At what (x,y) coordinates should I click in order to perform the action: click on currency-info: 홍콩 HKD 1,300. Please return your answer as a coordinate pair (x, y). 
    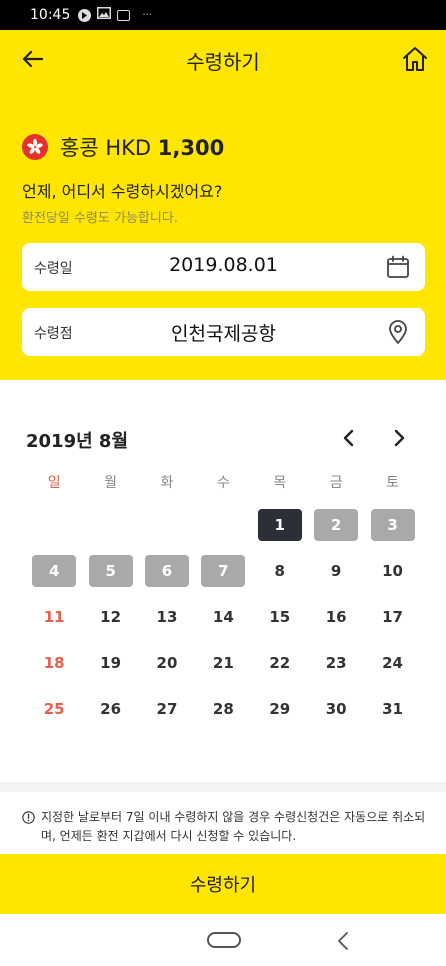
    Looking at the image, I should click on (142, 147).